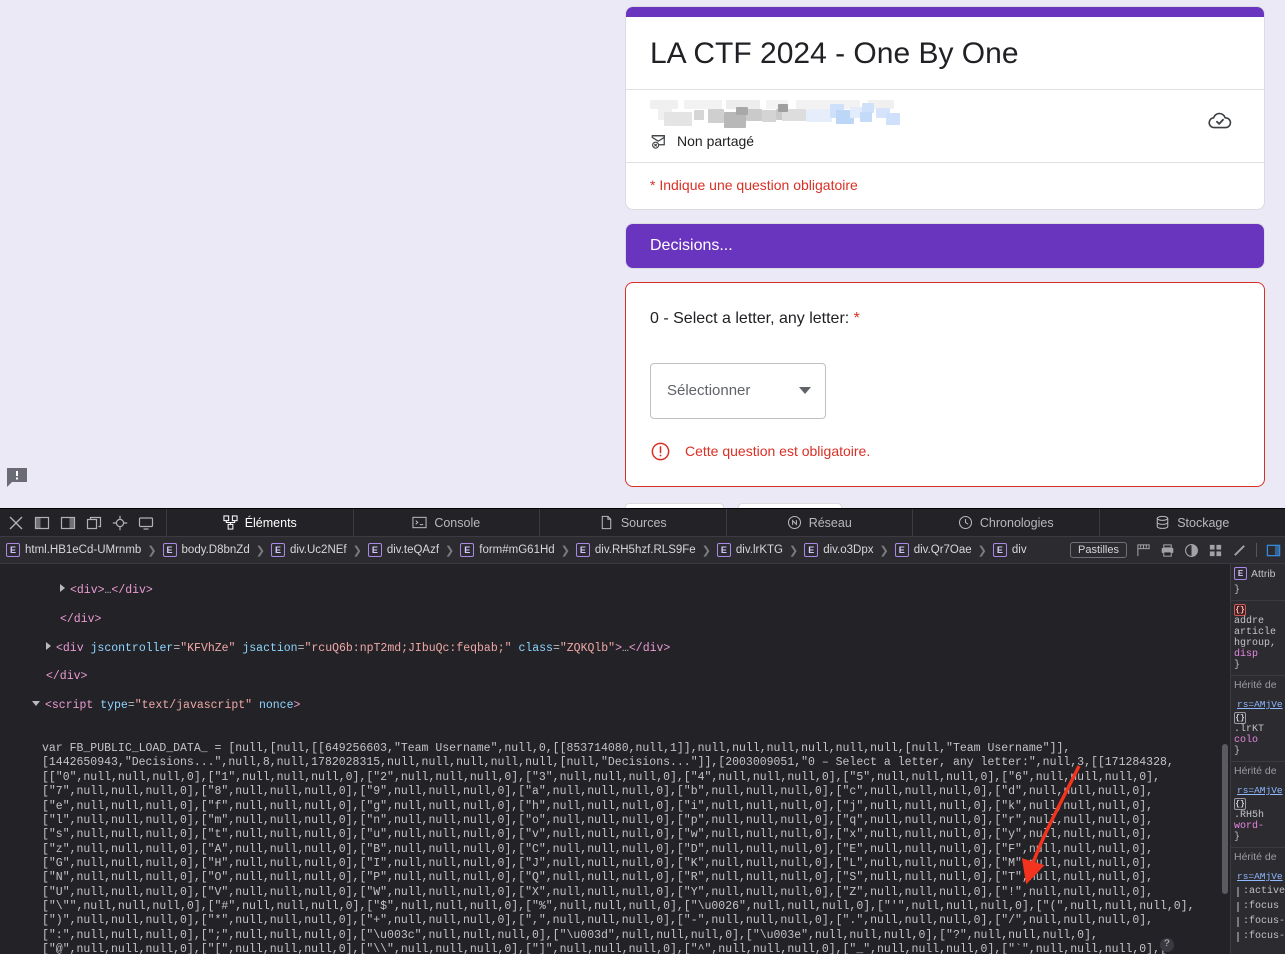 This screenshot has width=1285, height=954. What do you see at coordinates (1010, 550) in the screenshot?
I see `breadcrumb-item: Ediv` at bounding box center [1010, 550].